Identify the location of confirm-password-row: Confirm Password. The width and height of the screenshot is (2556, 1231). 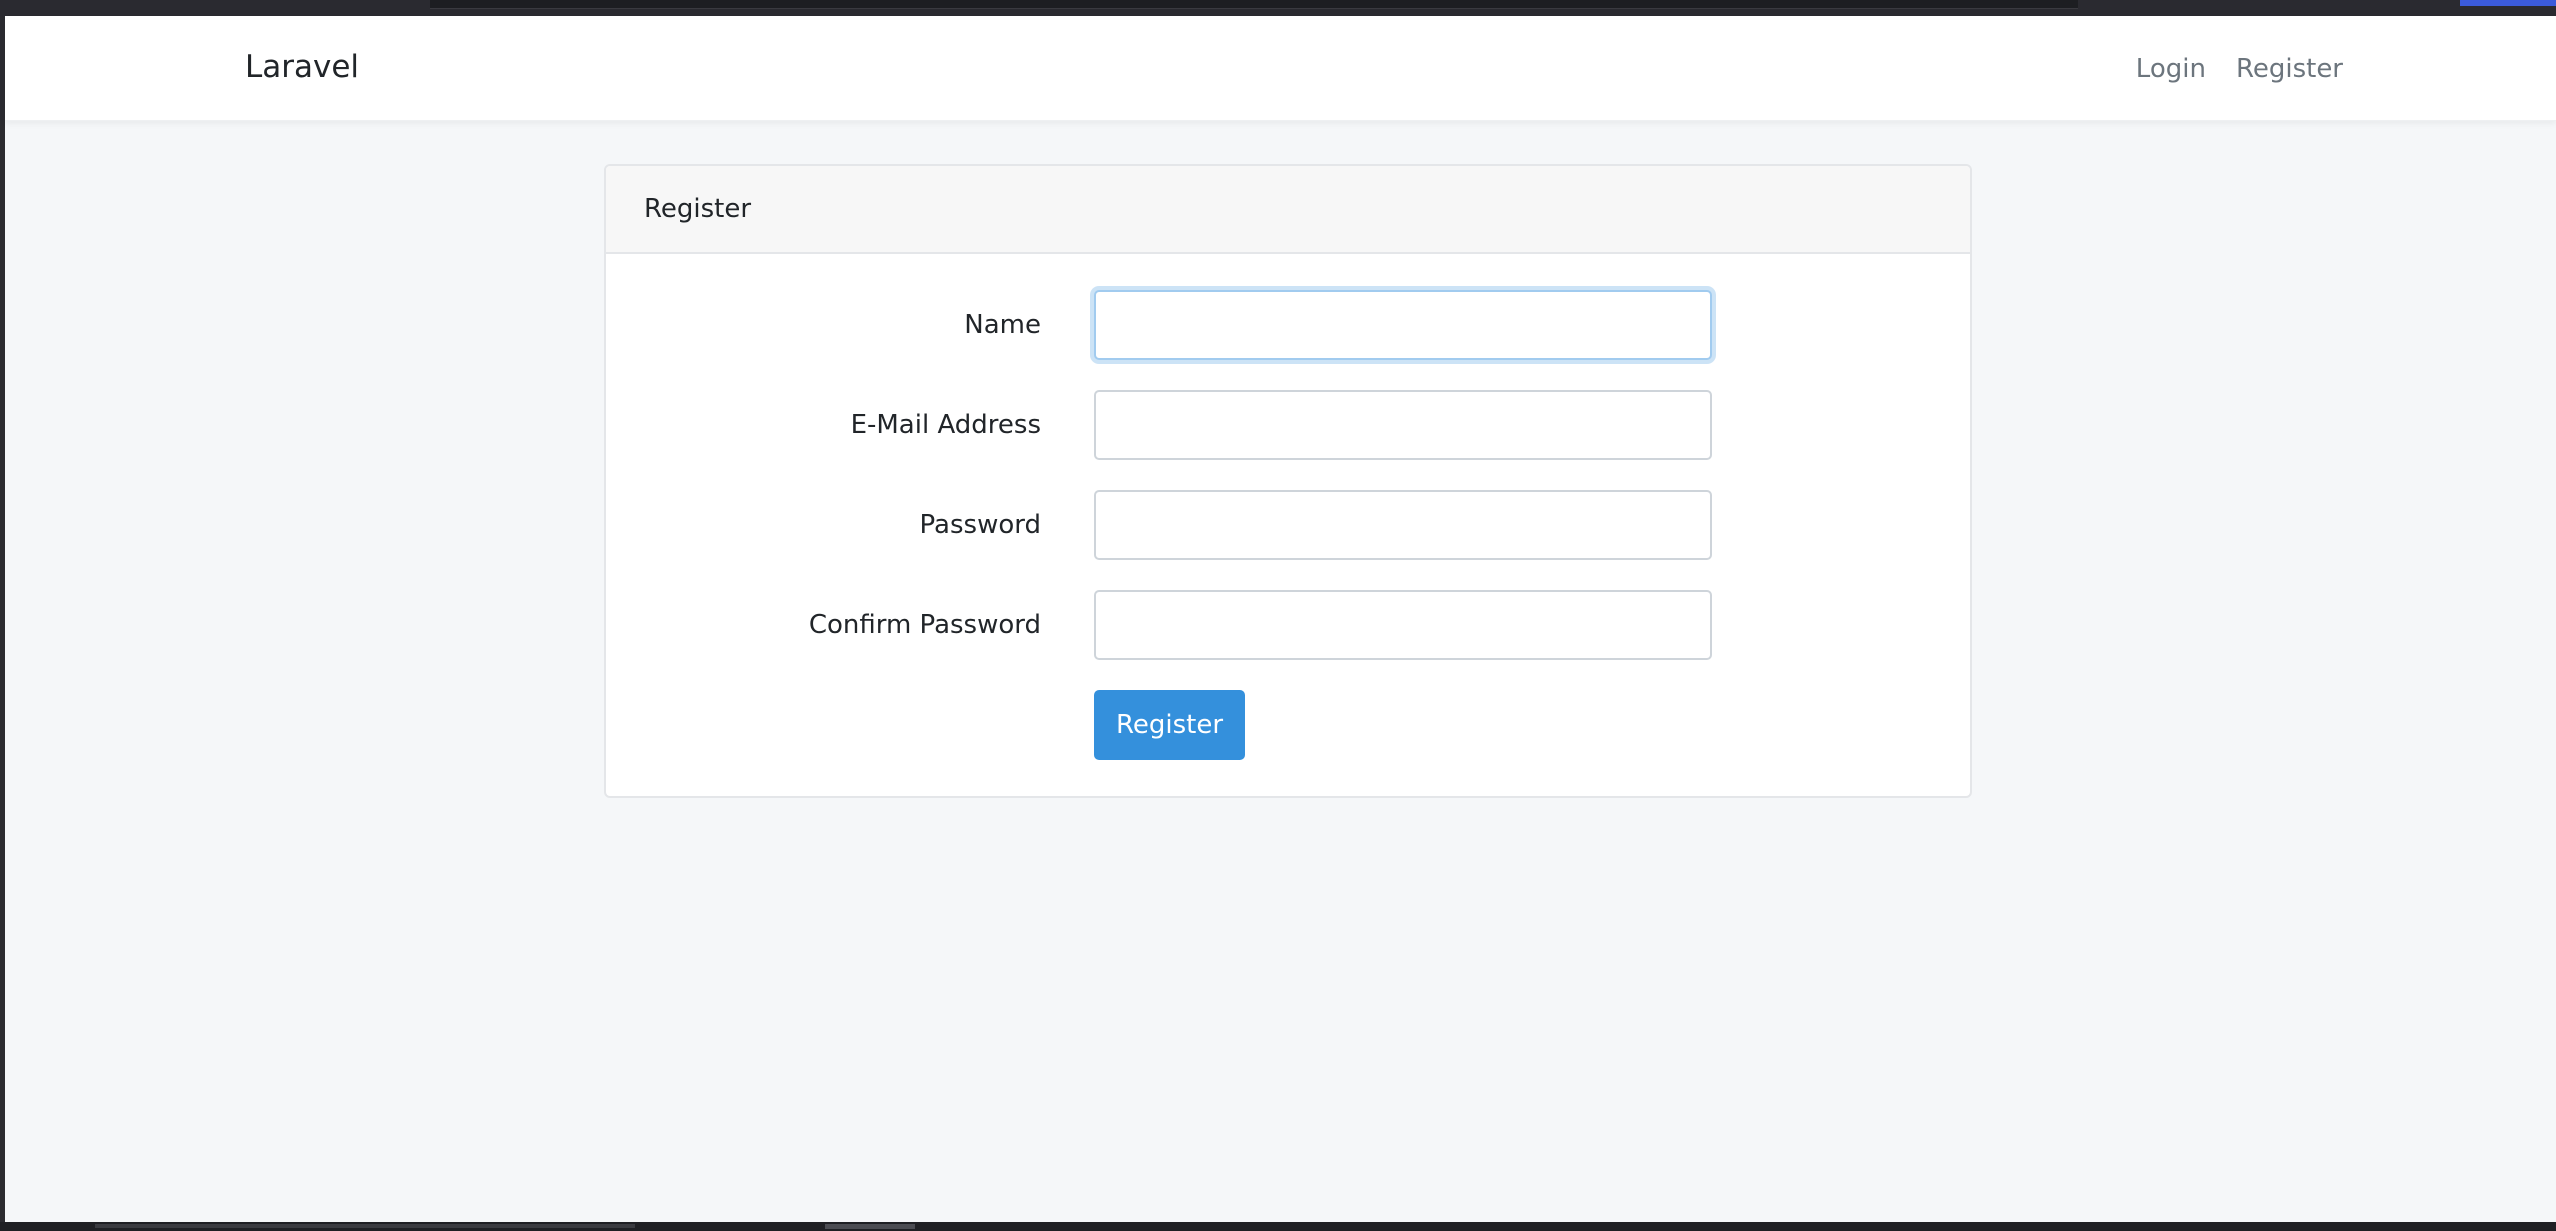
(1288, 625).